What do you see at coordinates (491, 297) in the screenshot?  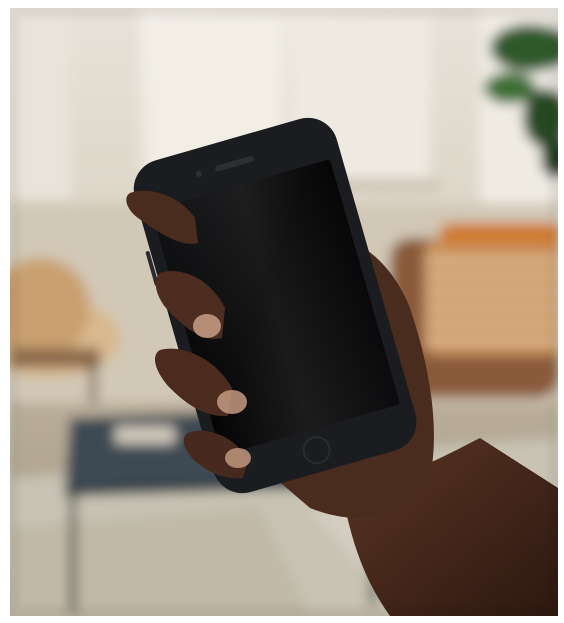 I see `striped-pillow` at bounding box center [491, 297].